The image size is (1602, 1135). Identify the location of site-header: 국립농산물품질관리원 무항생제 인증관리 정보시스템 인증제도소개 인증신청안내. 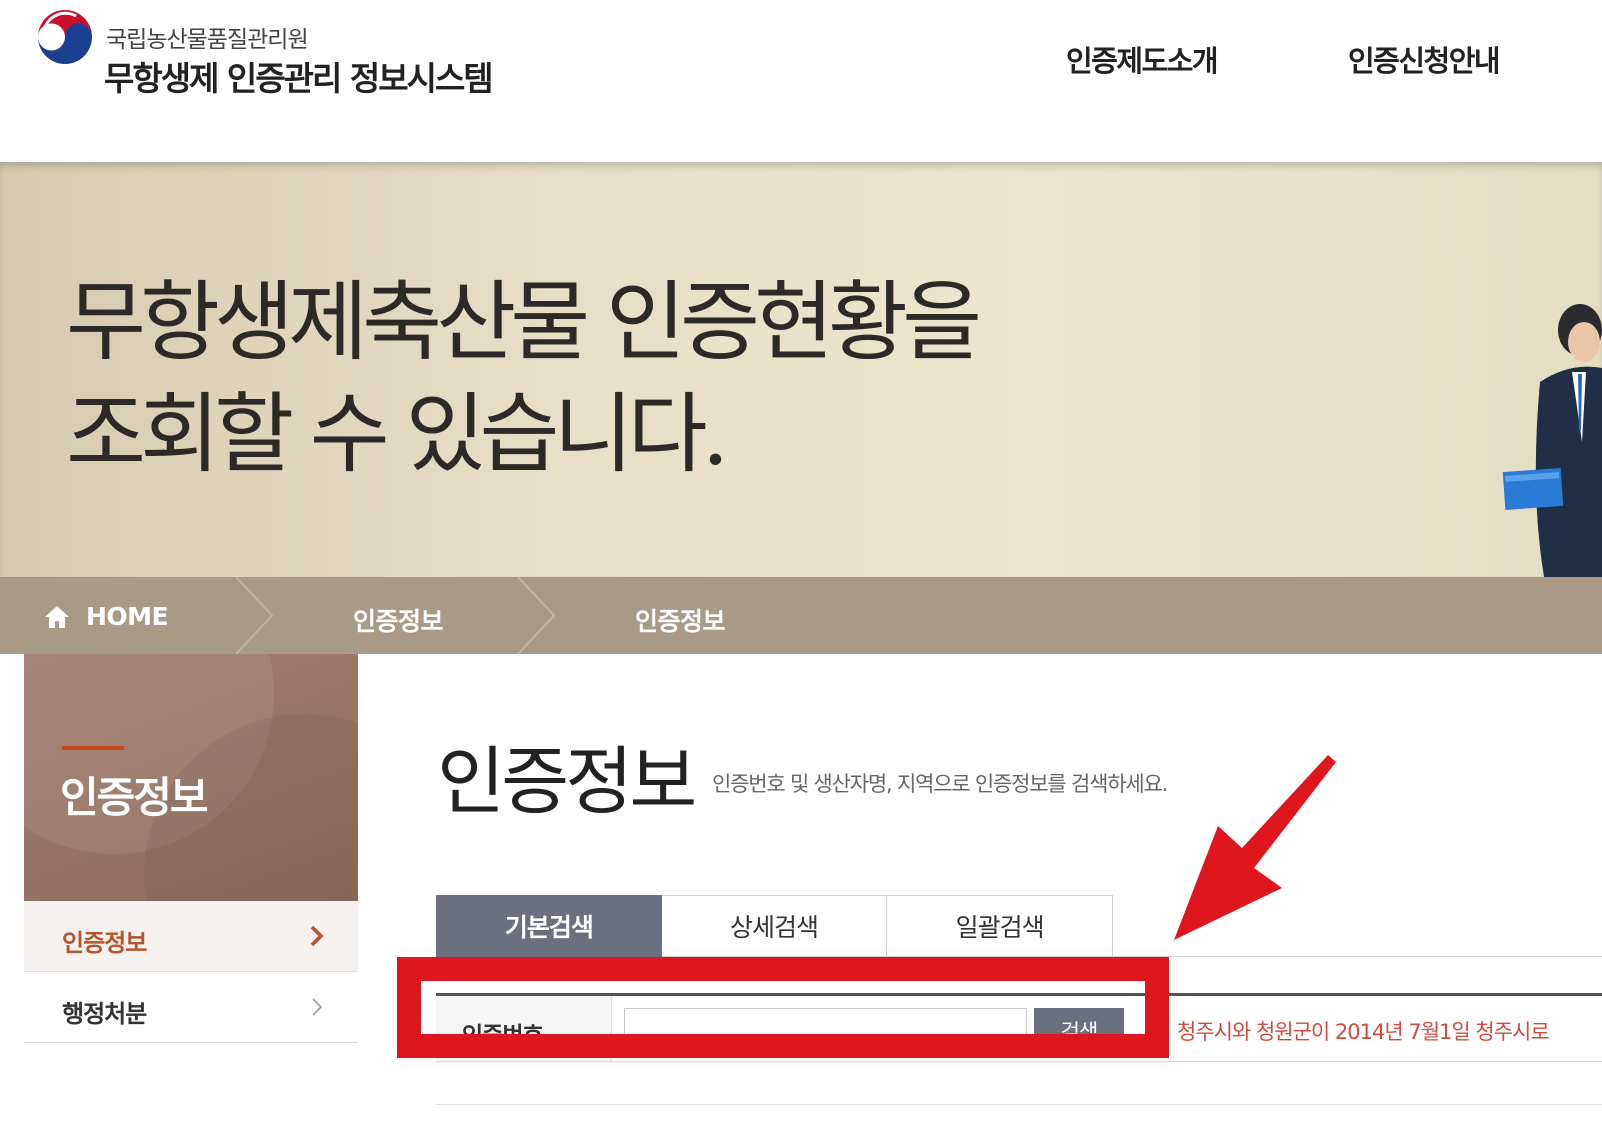
(801, 81).